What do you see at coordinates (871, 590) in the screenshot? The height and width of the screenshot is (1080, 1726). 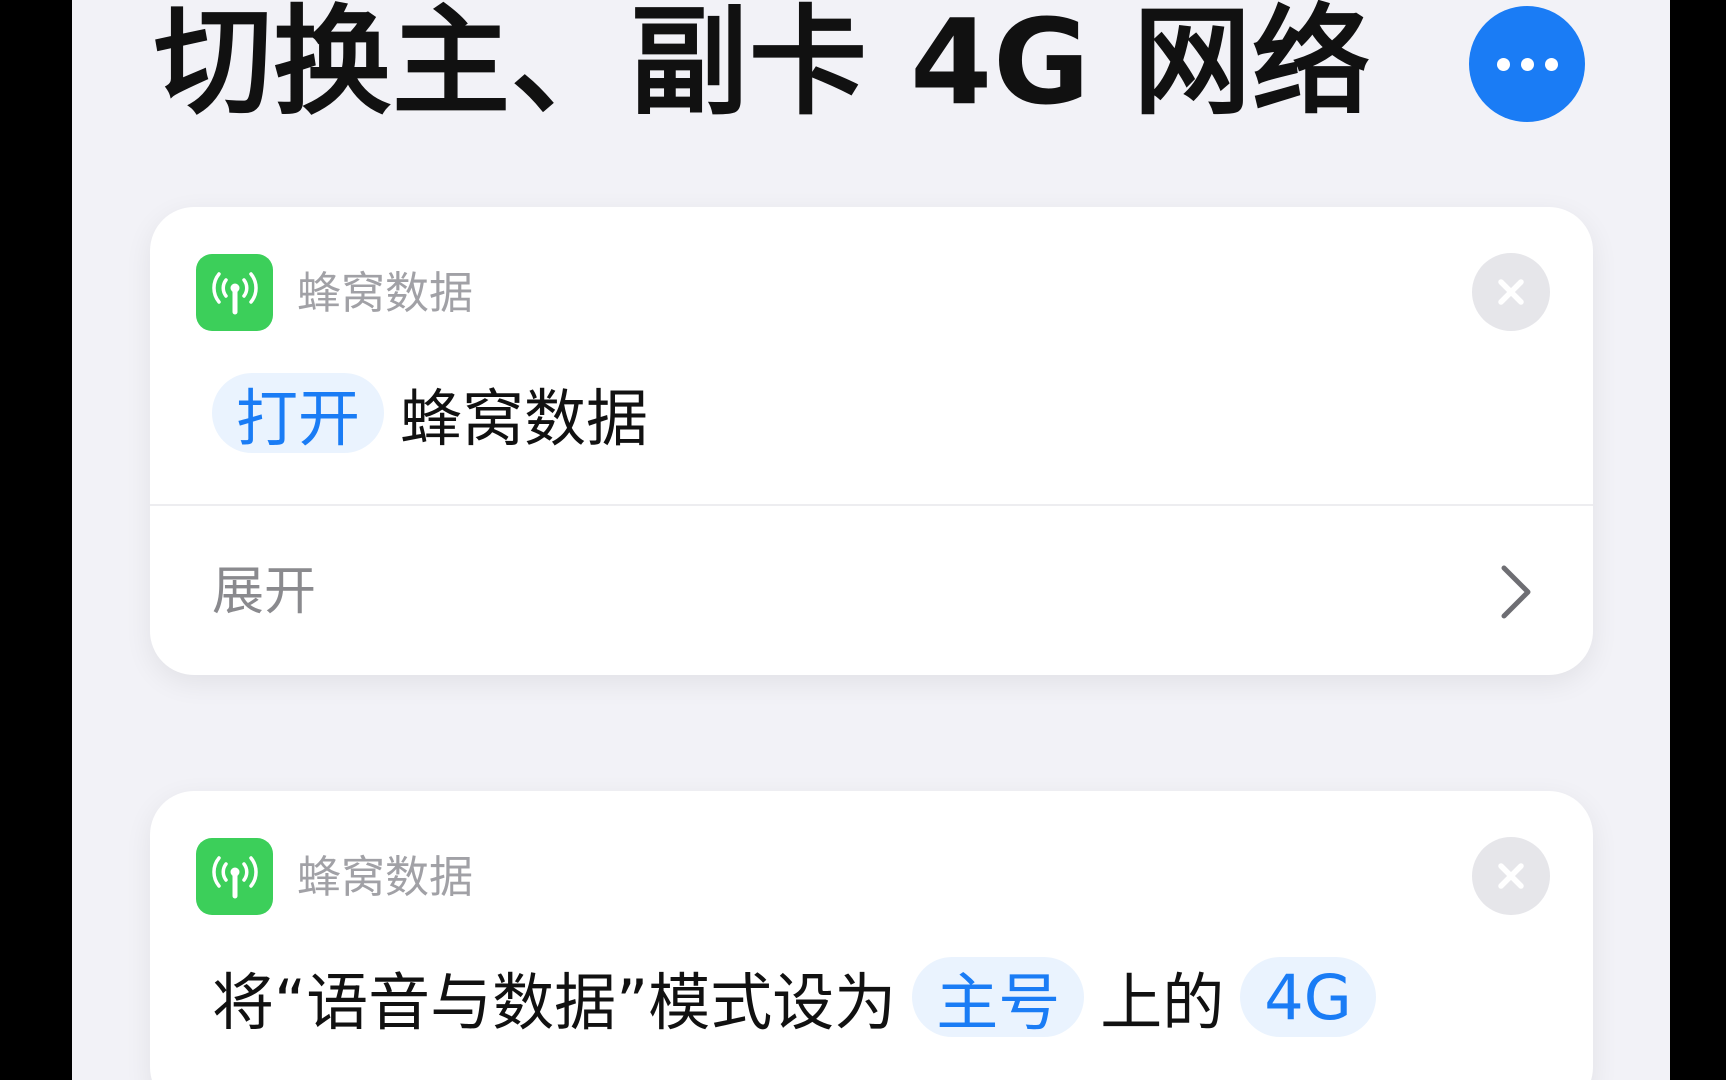 I see `expand-row: 展开` at bounding box center [871, 590].